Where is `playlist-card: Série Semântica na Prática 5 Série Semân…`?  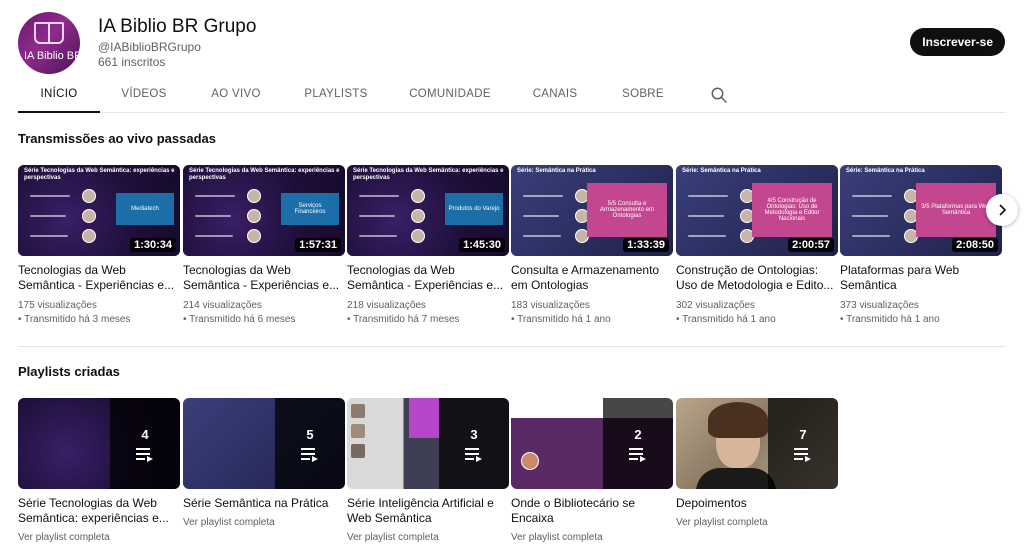 playlist-card: Série Semântica na Prática 5 Série Semân… is located at coordinates (264, 463).